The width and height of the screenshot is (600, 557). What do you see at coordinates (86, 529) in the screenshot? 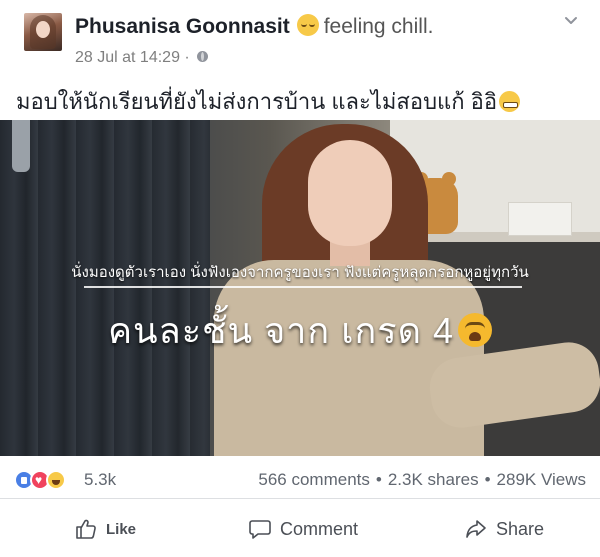
I see `thumbs-up-icon` at bounding box center [86, 529].